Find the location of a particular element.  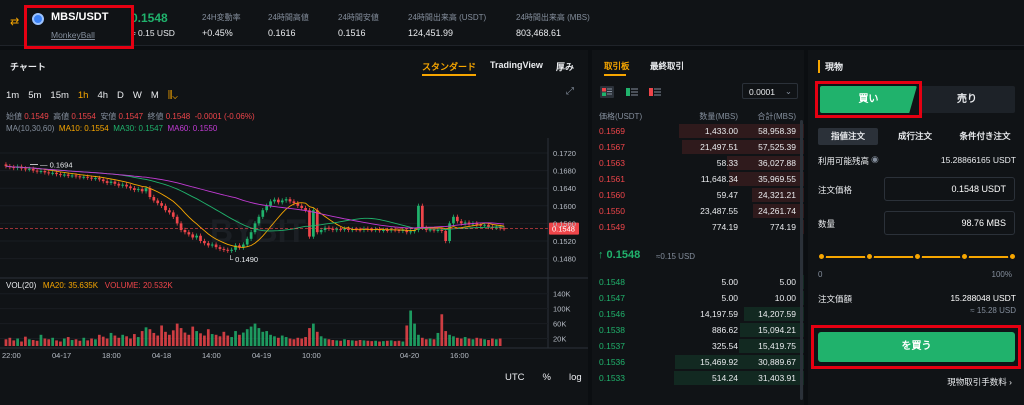

book-both-icon is located at coordinates (607, 92).